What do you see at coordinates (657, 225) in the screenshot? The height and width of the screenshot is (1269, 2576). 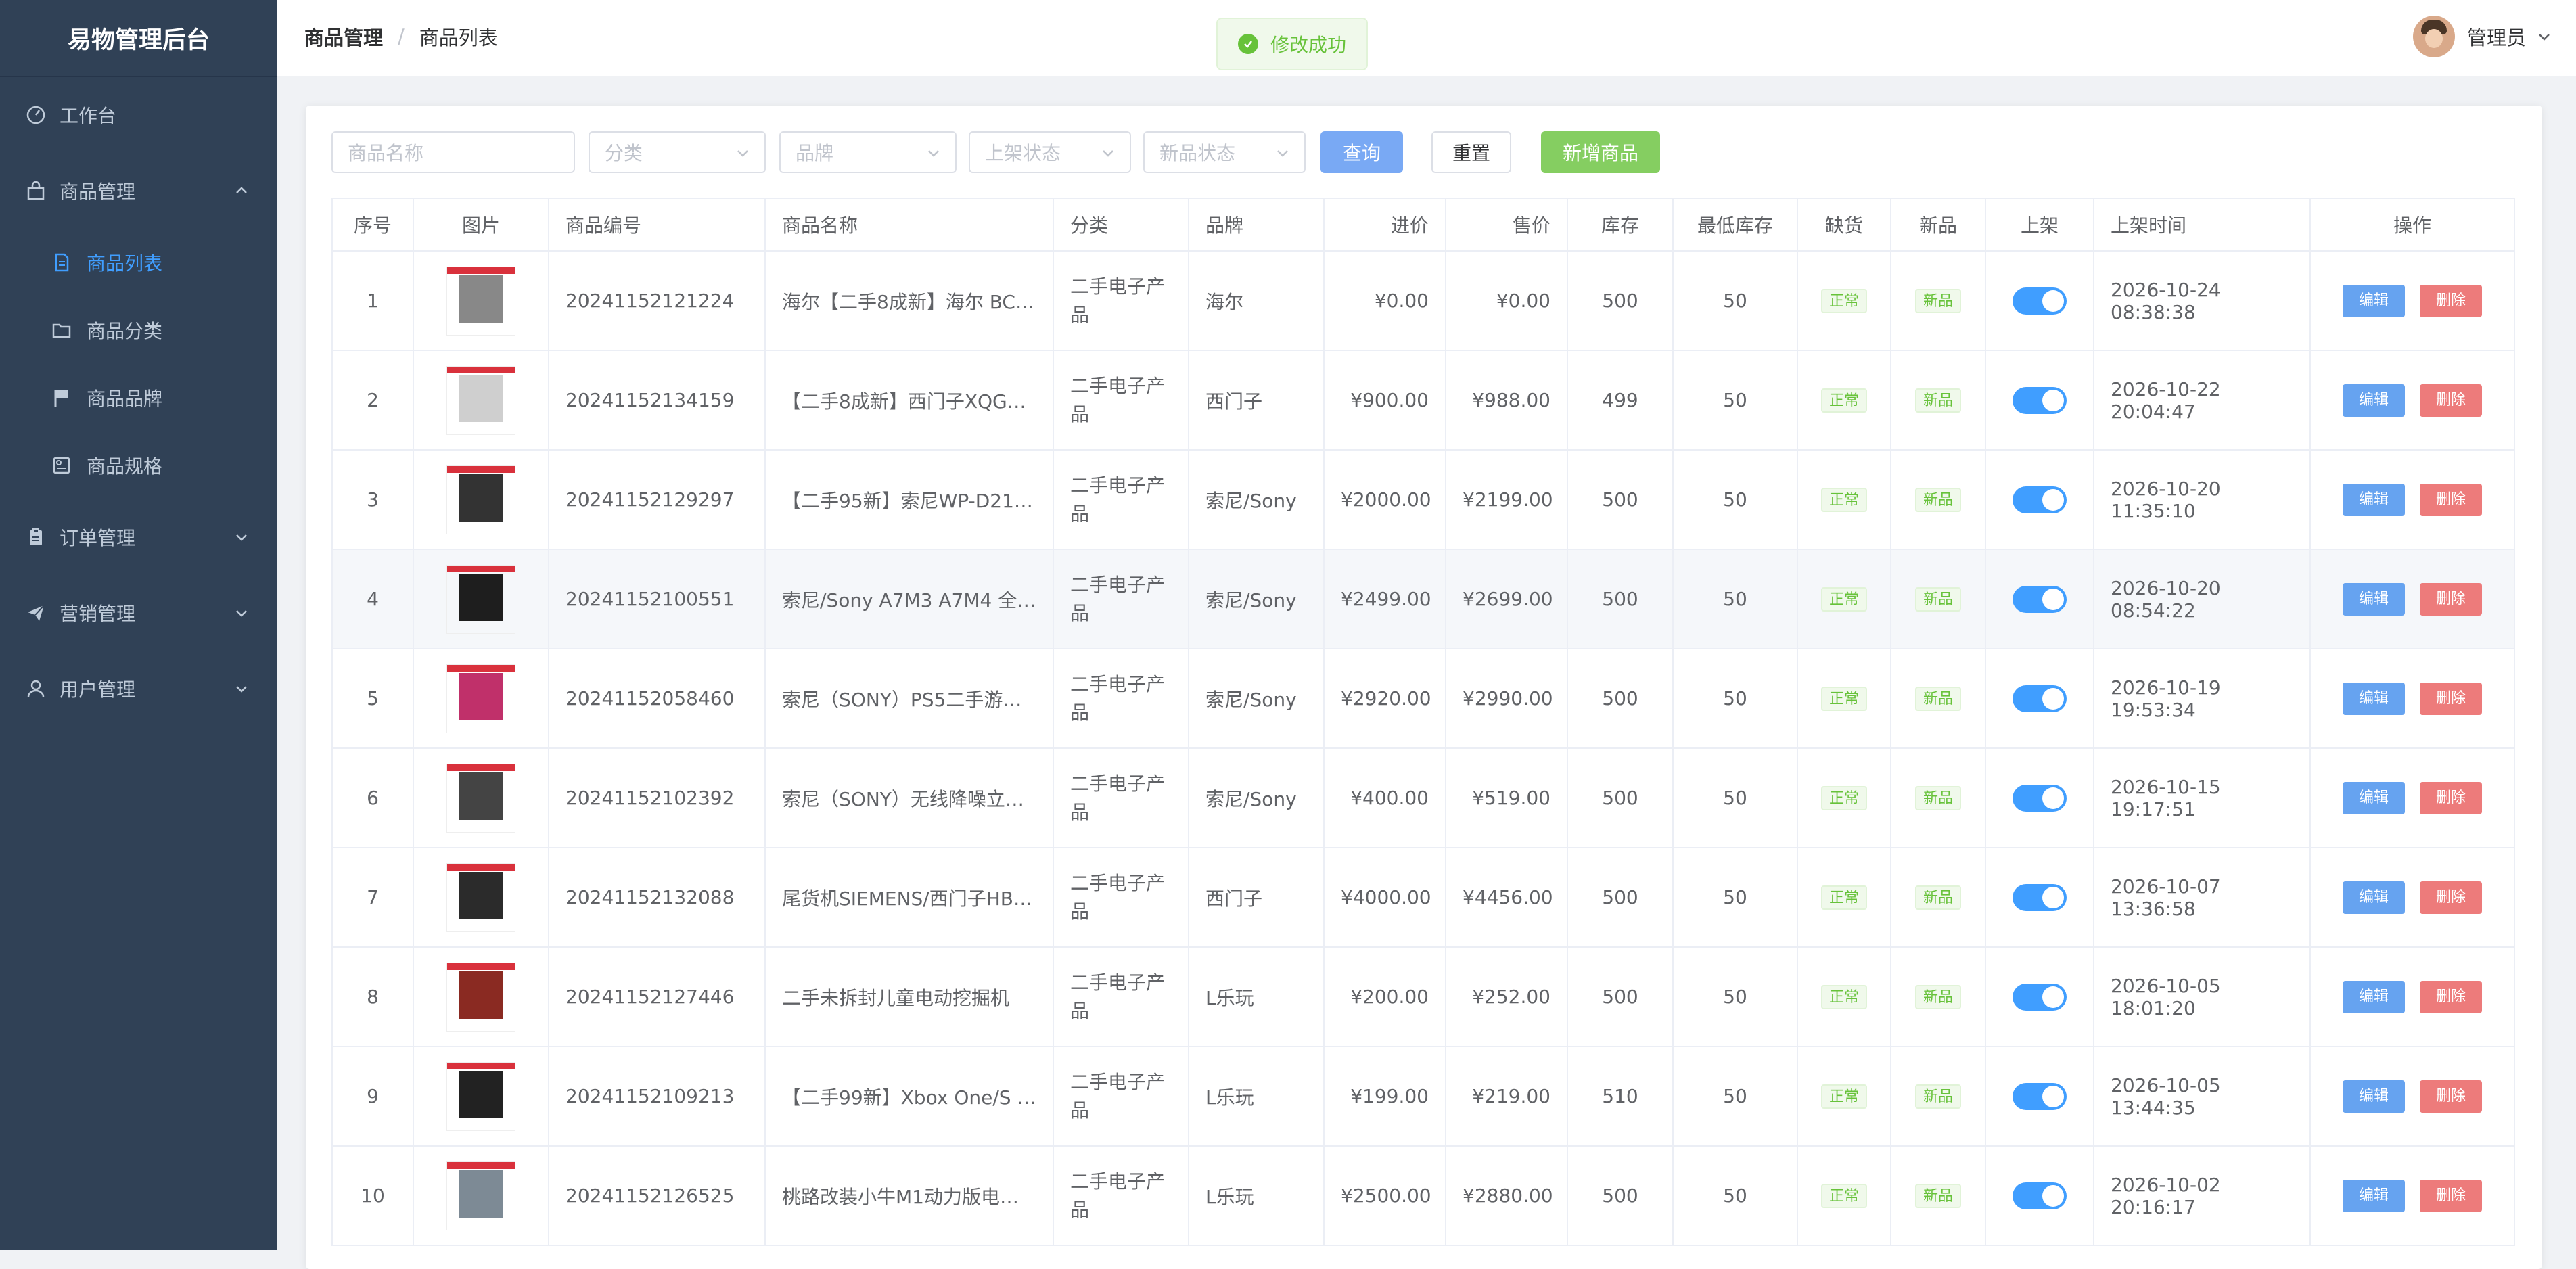 I see `col-header-code: 商品编号` at bounding box center [657, 225].